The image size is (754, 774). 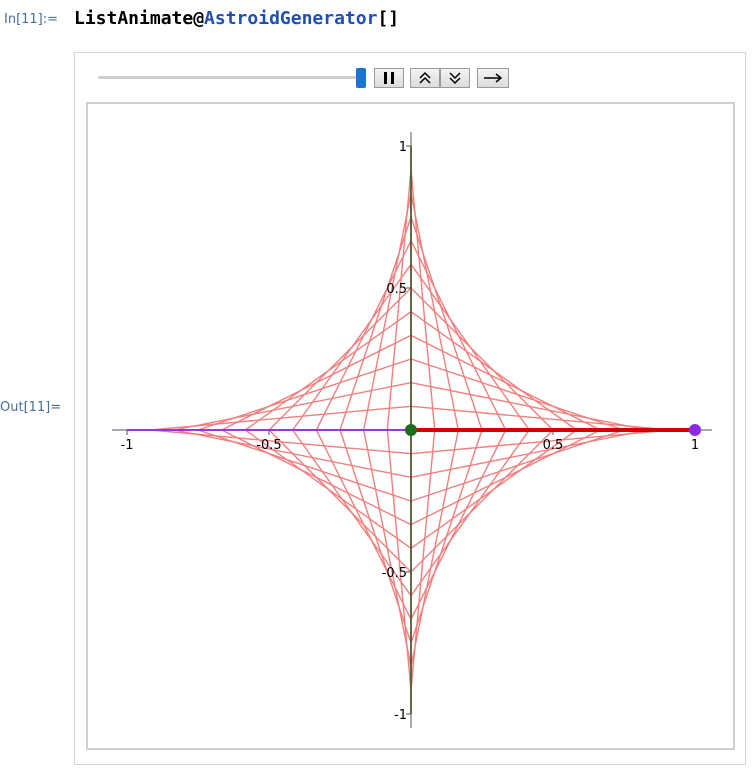 What do you see at coordinates (268, 445) in the screenshot?
I see `x-tick-label: -0.5` at bounding box center [268, 445].